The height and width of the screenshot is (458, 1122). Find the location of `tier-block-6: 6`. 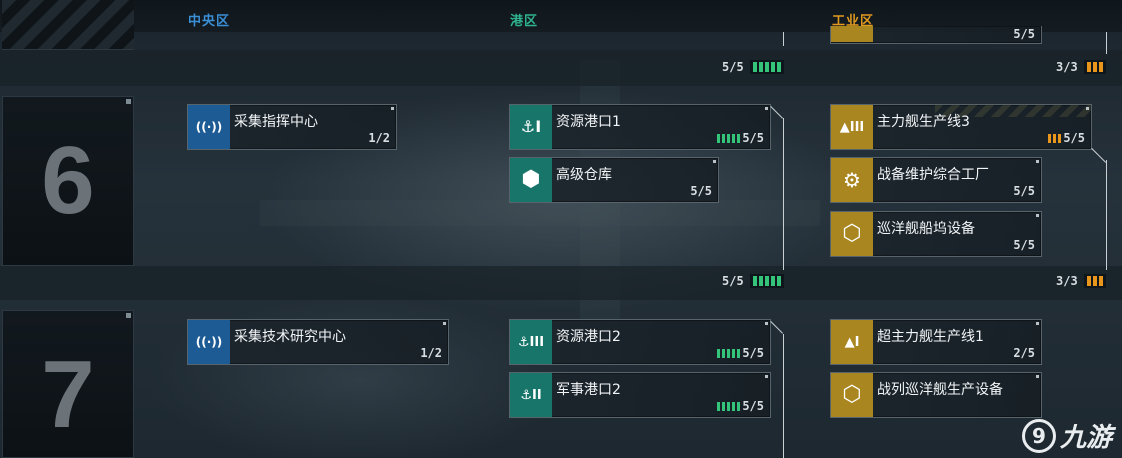

tier-block-6: 6 is located at coordinates (68, 181).